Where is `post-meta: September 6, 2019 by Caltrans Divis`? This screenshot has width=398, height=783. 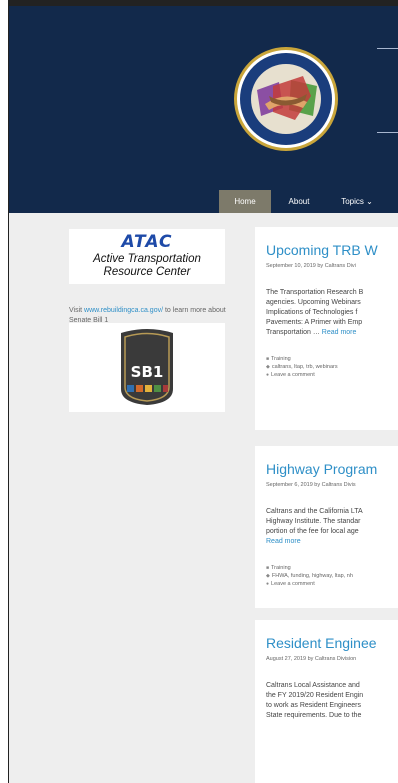
post-meta: September 6, 2019 by Caltrans Divis is located at coordinates (311, 485).